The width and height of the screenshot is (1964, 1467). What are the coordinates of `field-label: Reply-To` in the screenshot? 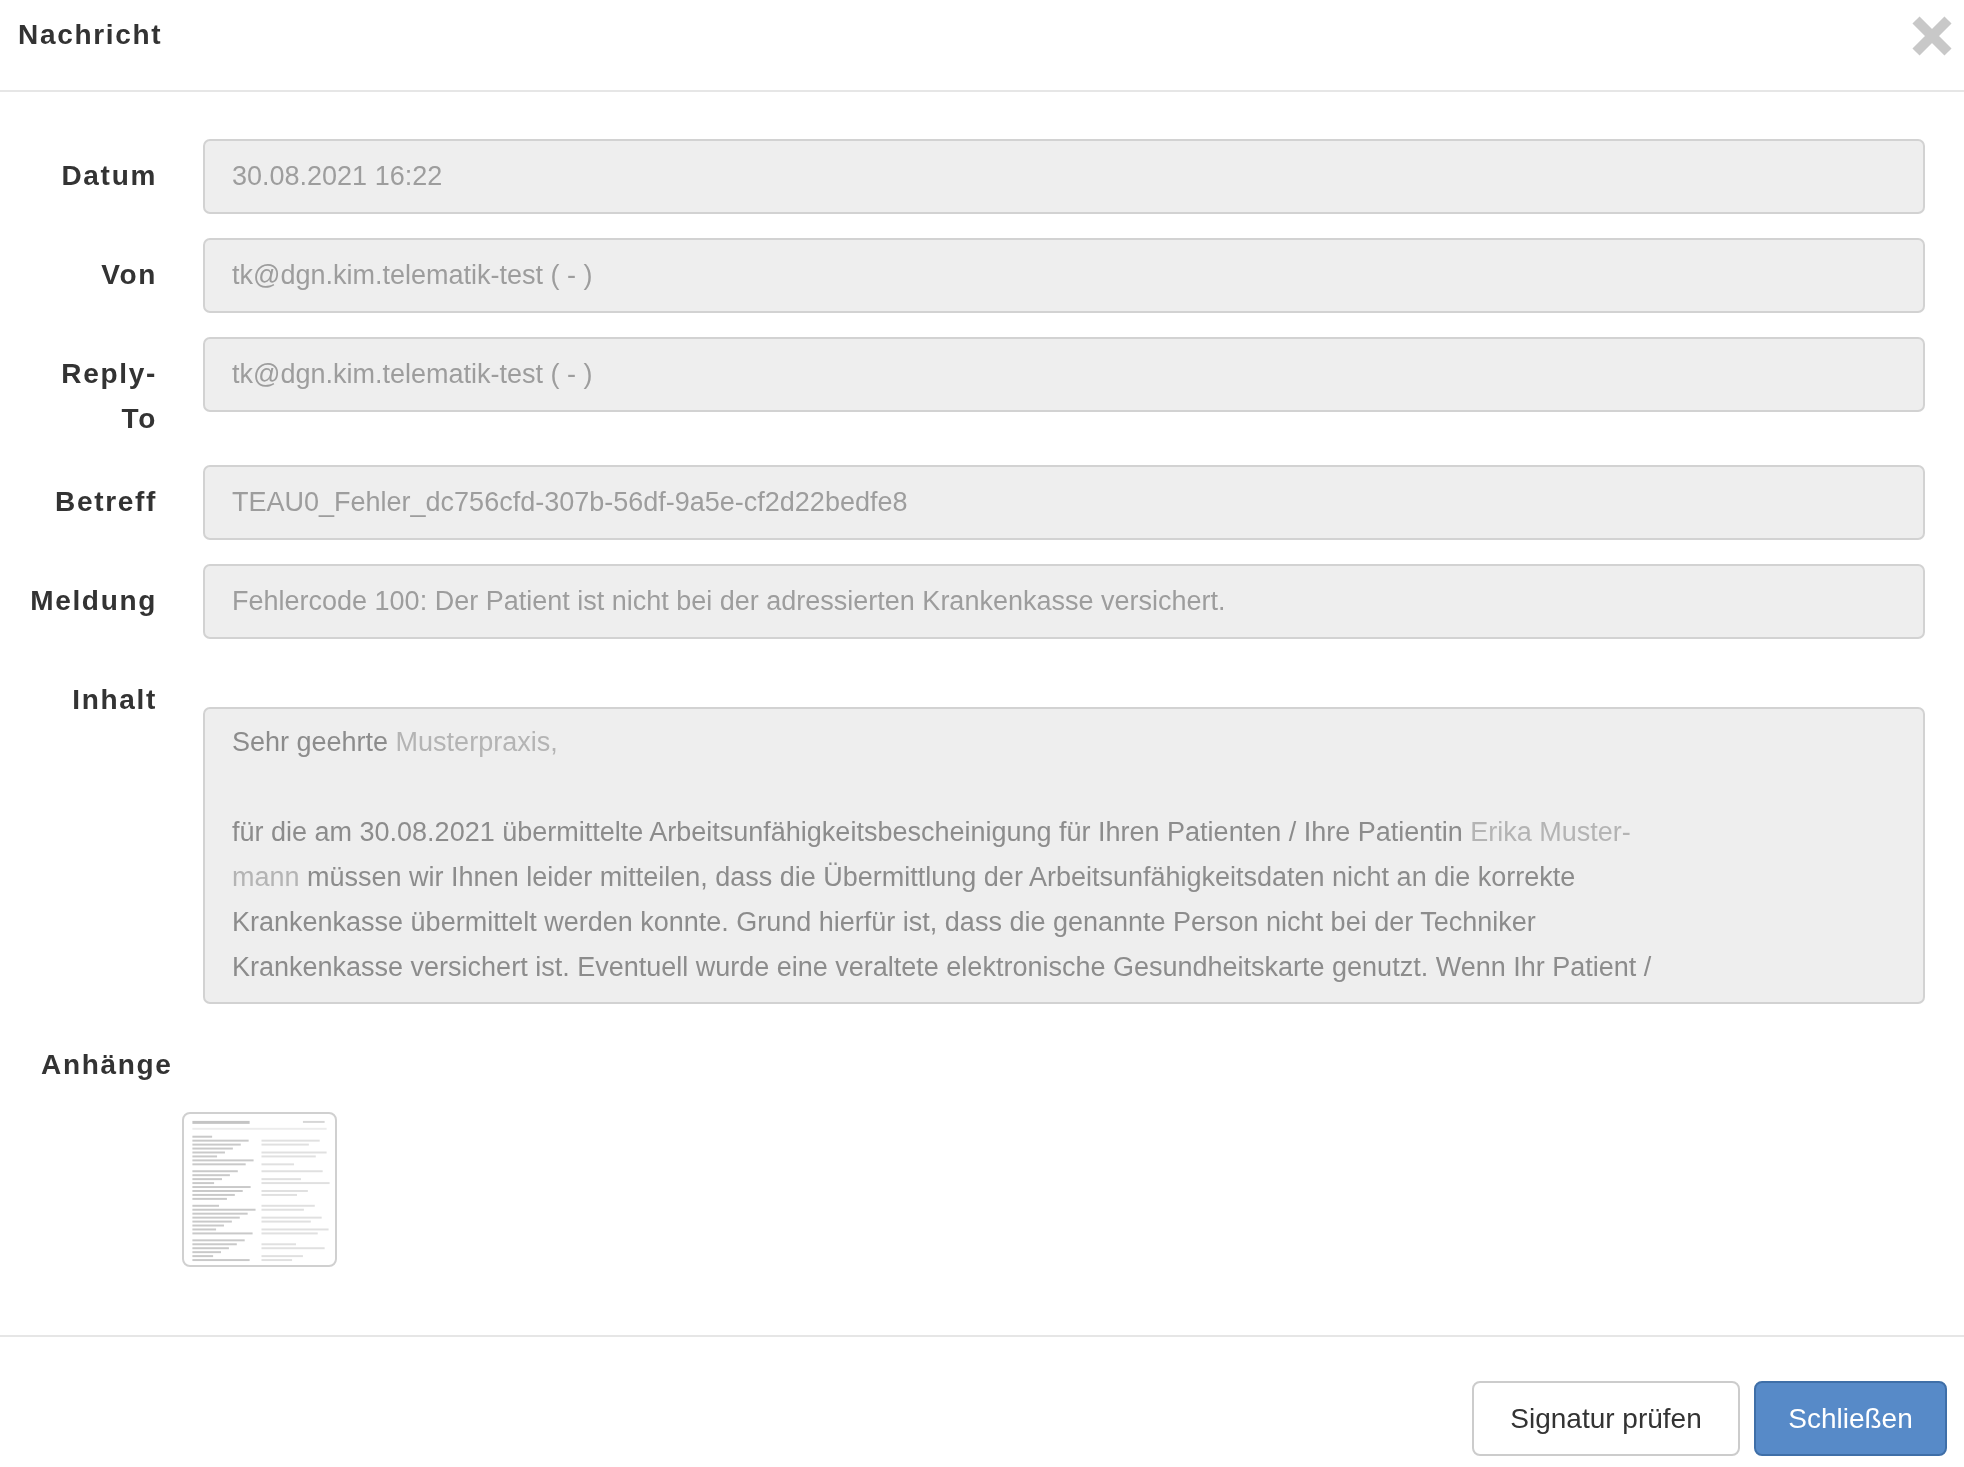 It's located at (109, 396).